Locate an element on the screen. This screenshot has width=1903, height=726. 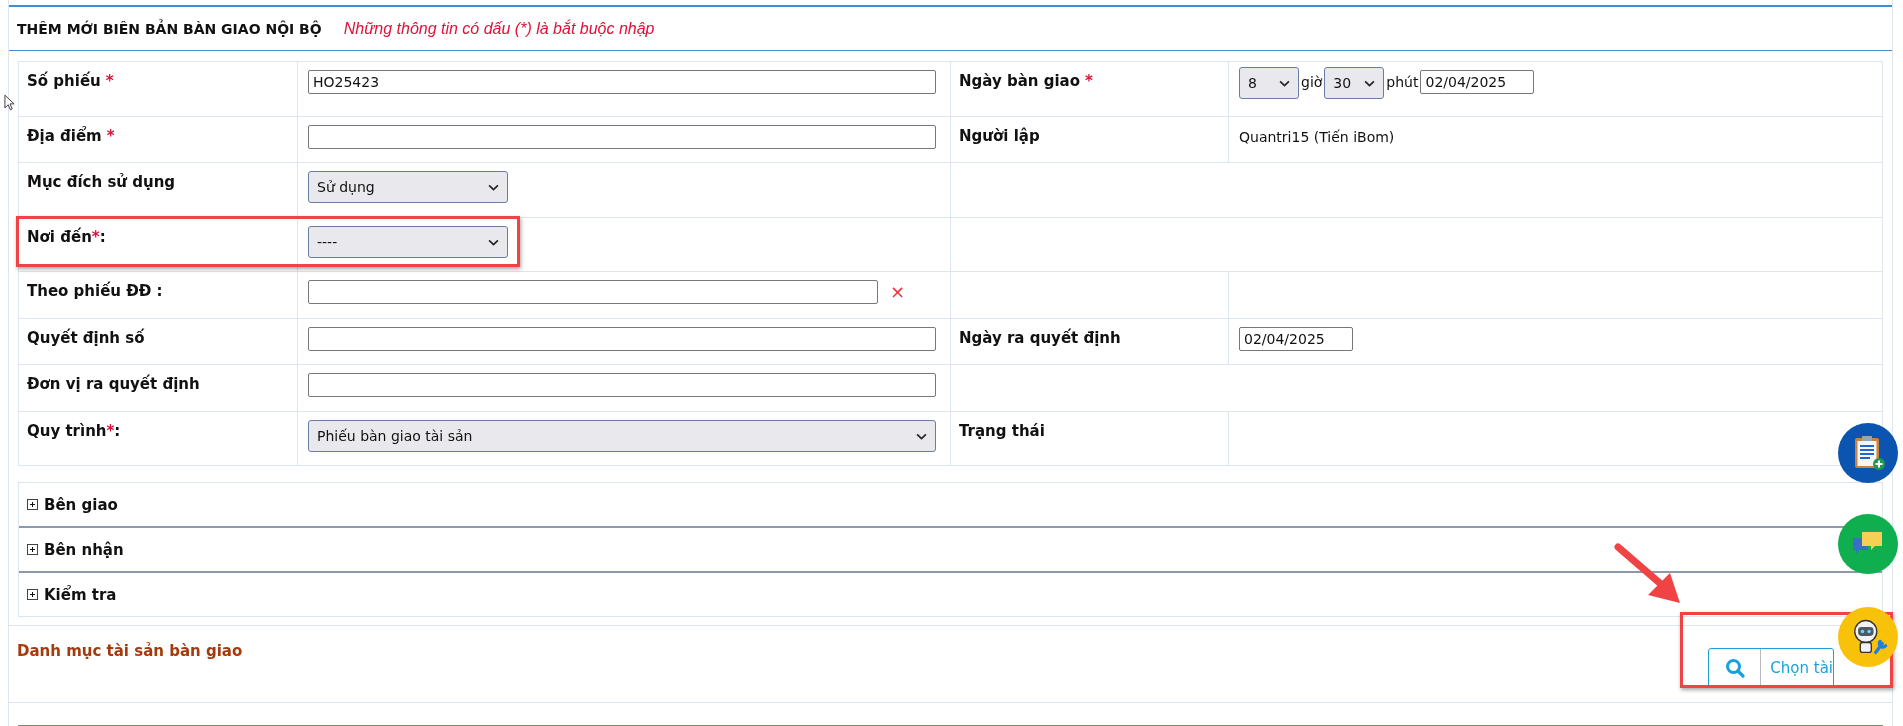
dropdown: Phiếu bàn giao tài sản is located at coordinates (622, 436).